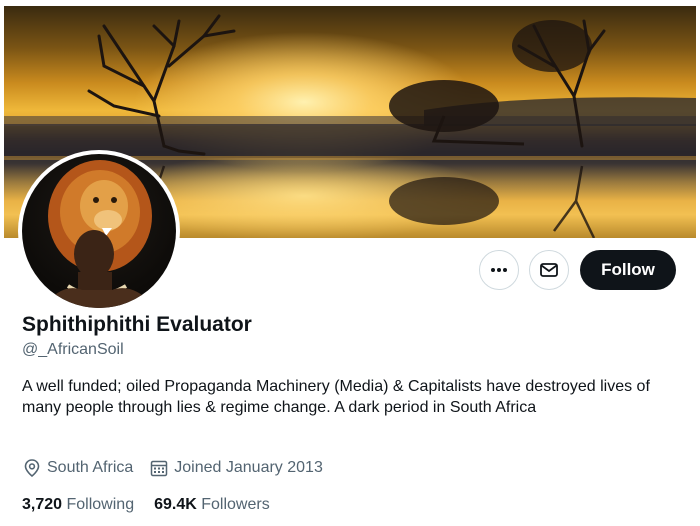 The width and height of the screenshot is (700, 526). Describe the element at coordinates (175, 504) in the screenshot. I see `followers-count: 69.4K` at that location.